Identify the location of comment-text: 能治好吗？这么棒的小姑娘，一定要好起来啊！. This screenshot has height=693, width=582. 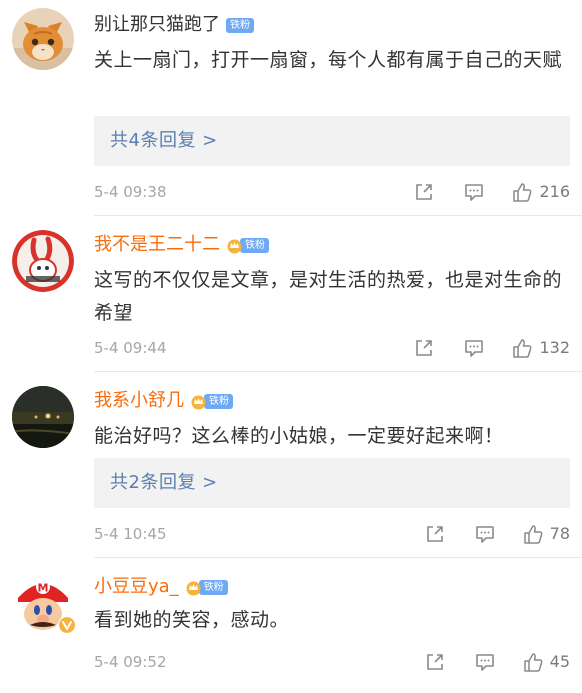
(299, 436).